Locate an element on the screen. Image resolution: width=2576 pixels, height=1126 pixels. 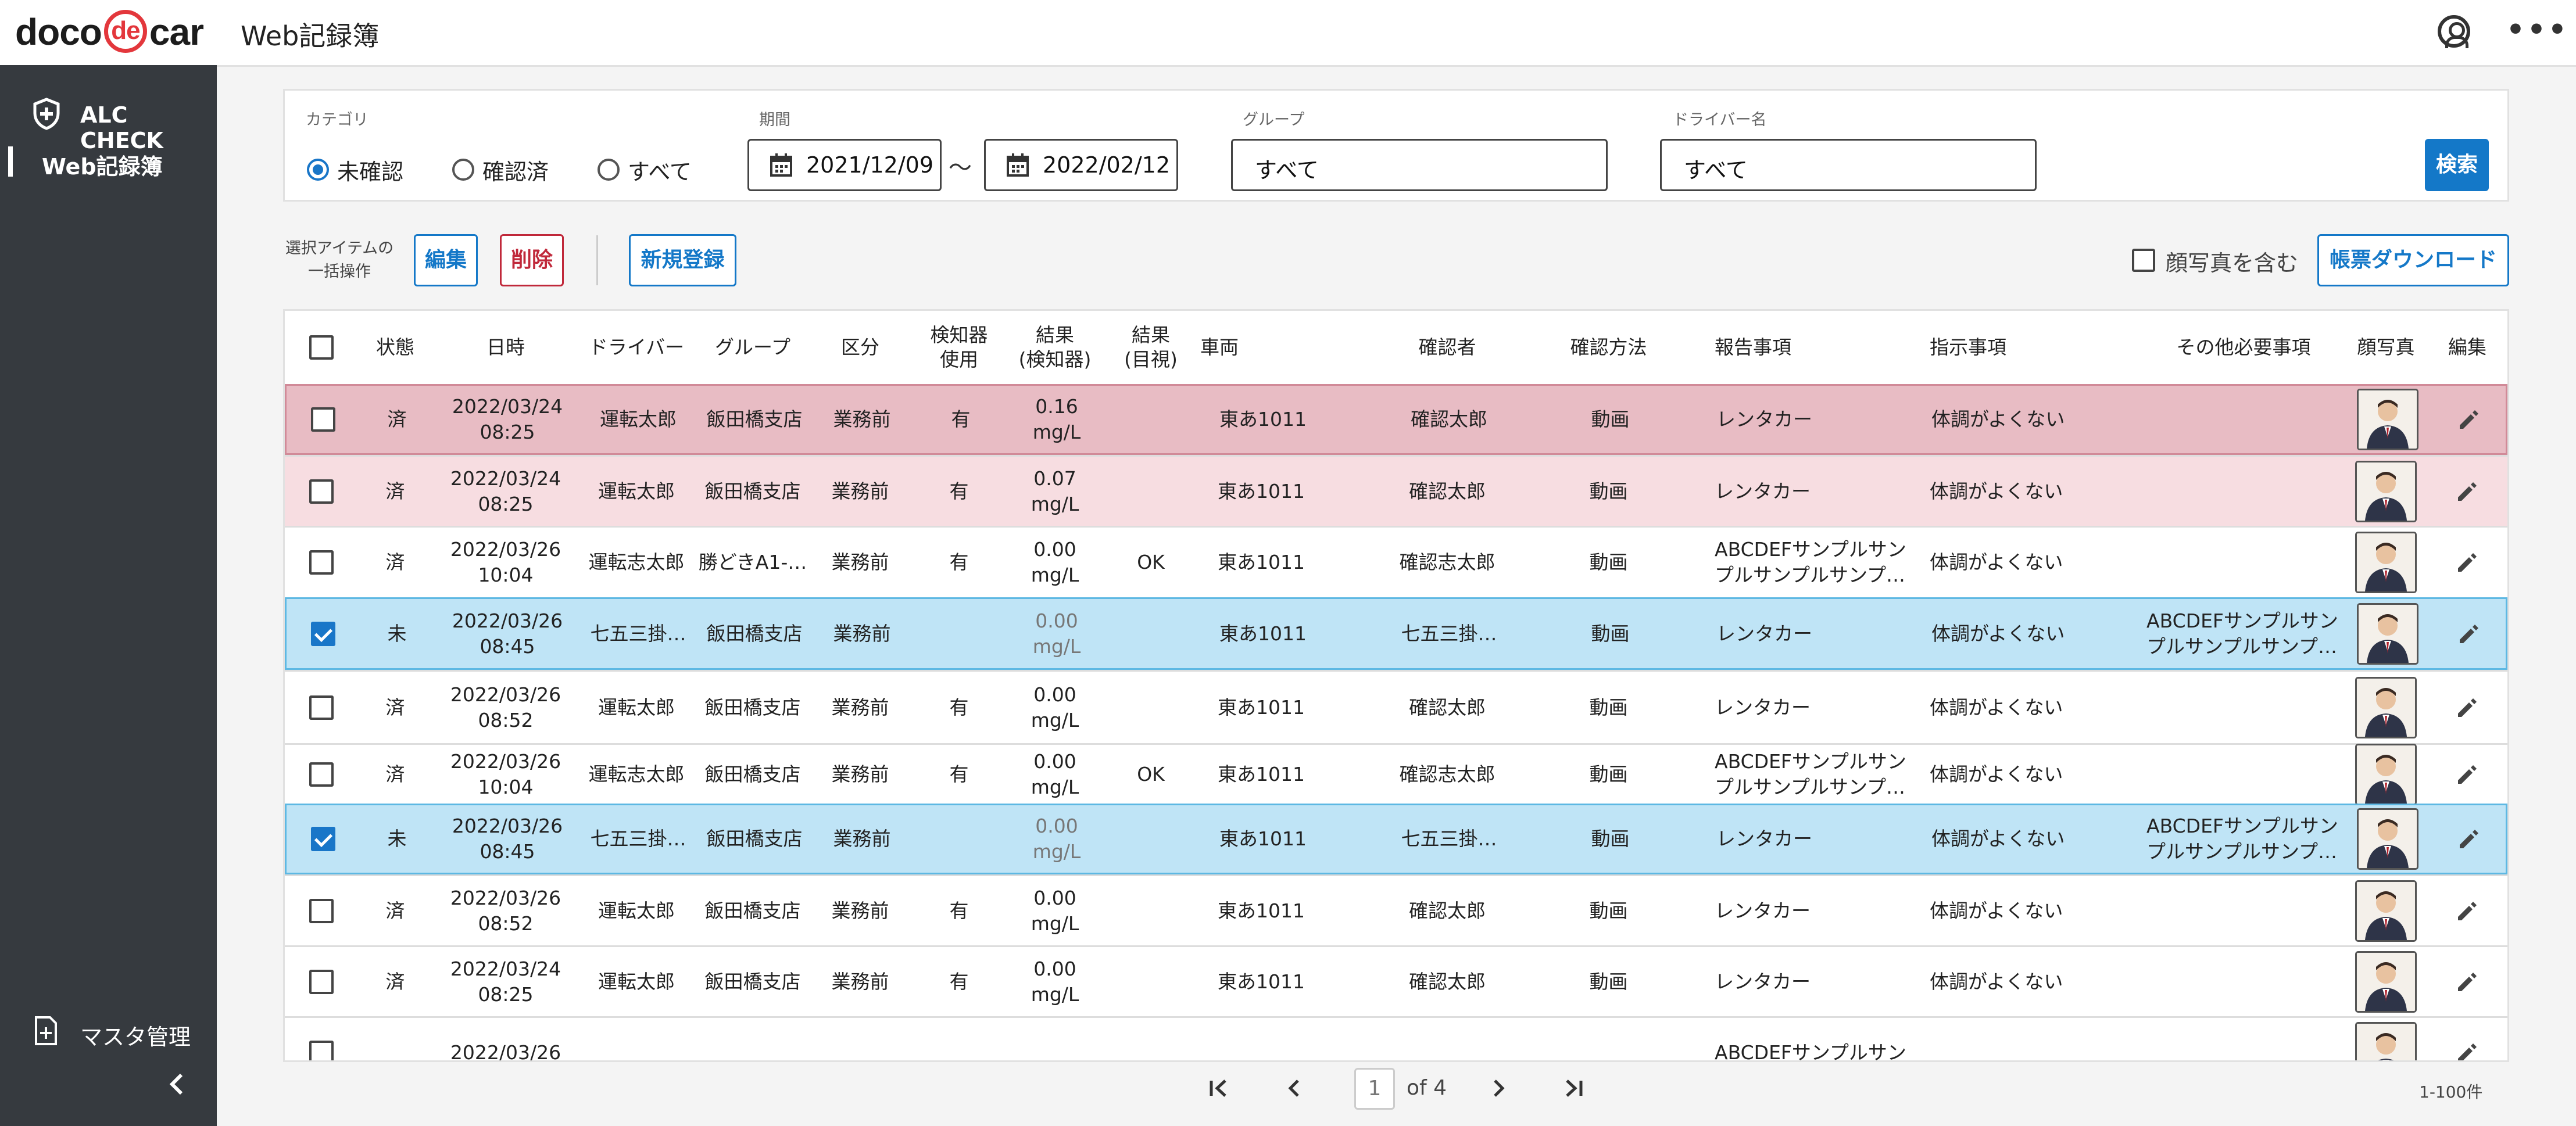
more-menu-icon: ••• is located at coordinates (2537, 29).